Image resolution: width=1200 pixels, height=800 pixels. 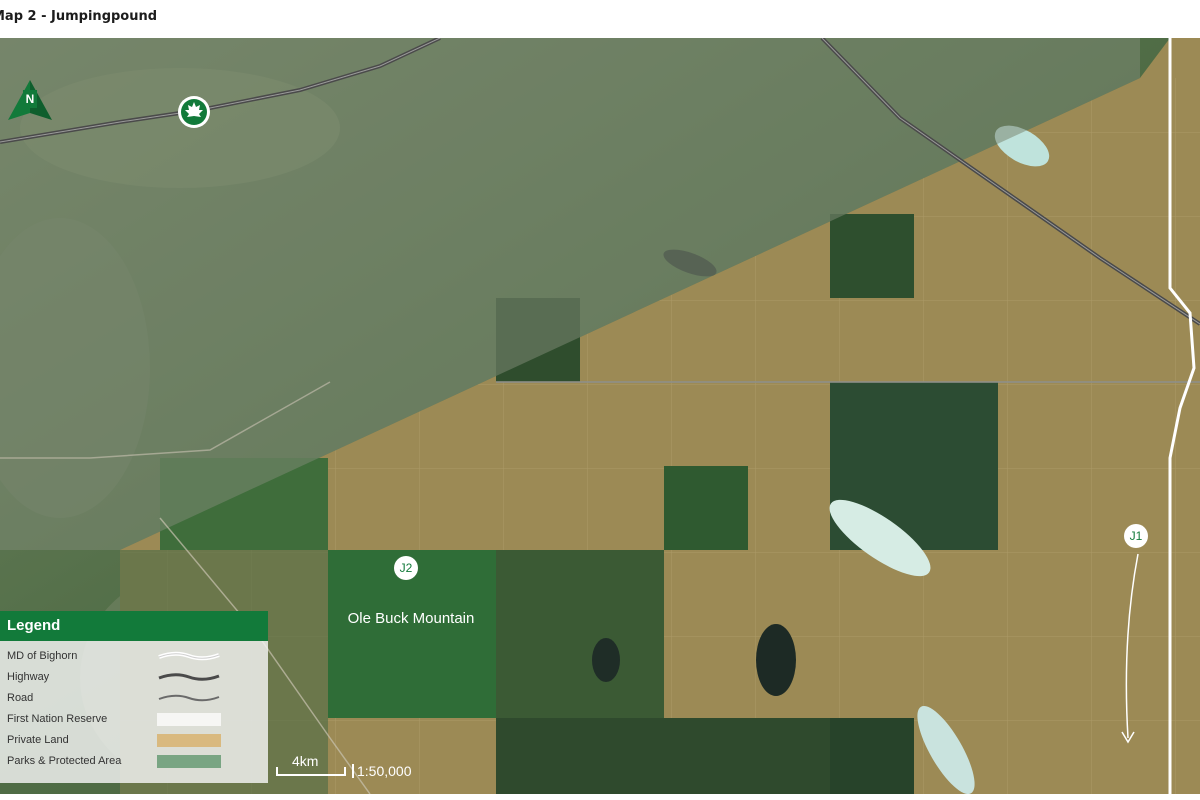 I want to click on parks-protected-area-swatch, so click(x=189, y=761).